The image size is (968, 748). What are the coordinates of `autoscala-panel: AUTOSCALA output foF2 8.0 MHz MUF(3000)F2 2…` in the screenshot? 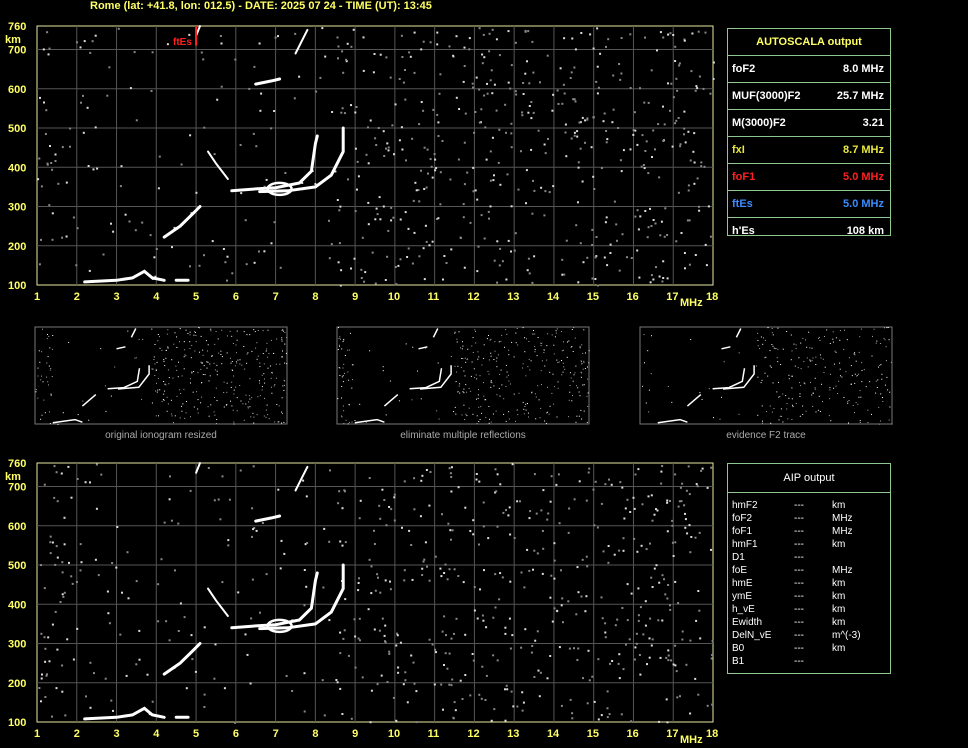 It's located at (809, 132).